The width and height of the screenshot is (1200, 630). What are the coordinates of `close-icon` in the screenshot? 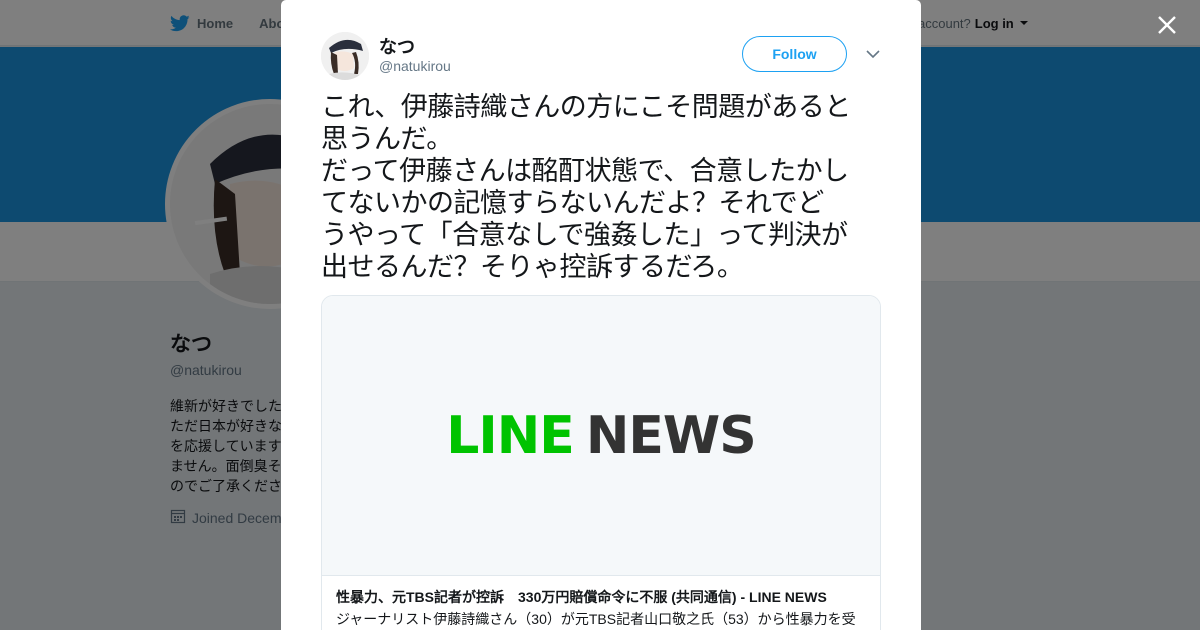 It's located at (1167, 25).